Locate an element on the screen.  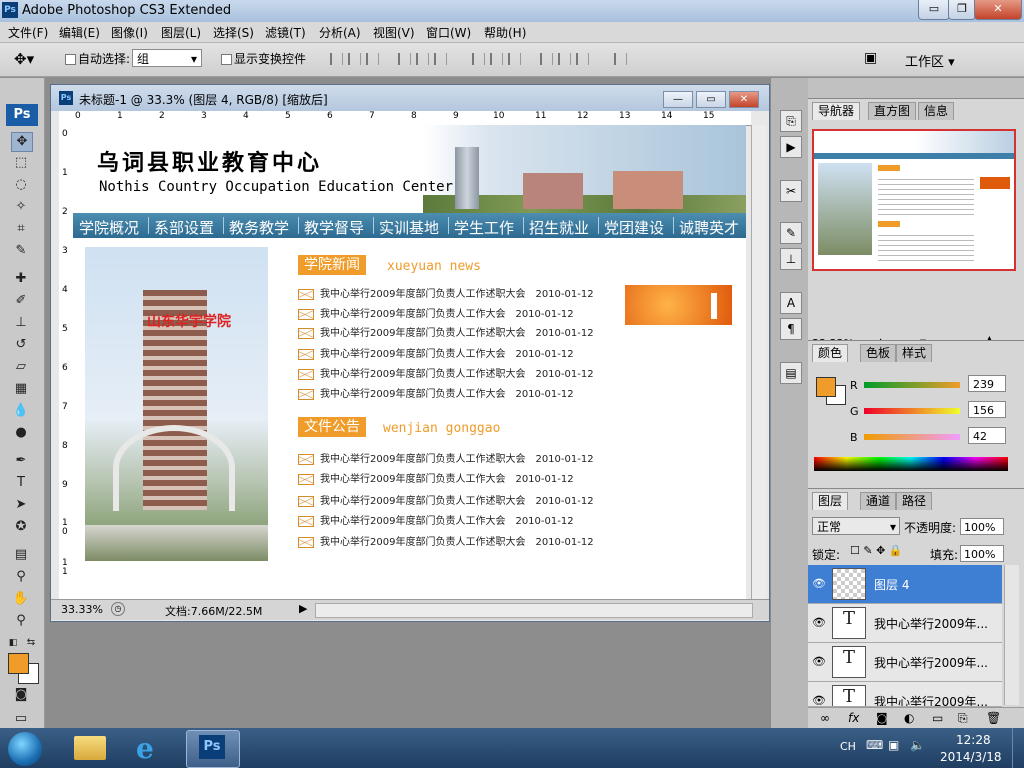
input-language: CH is located at coordinates (848, 746).